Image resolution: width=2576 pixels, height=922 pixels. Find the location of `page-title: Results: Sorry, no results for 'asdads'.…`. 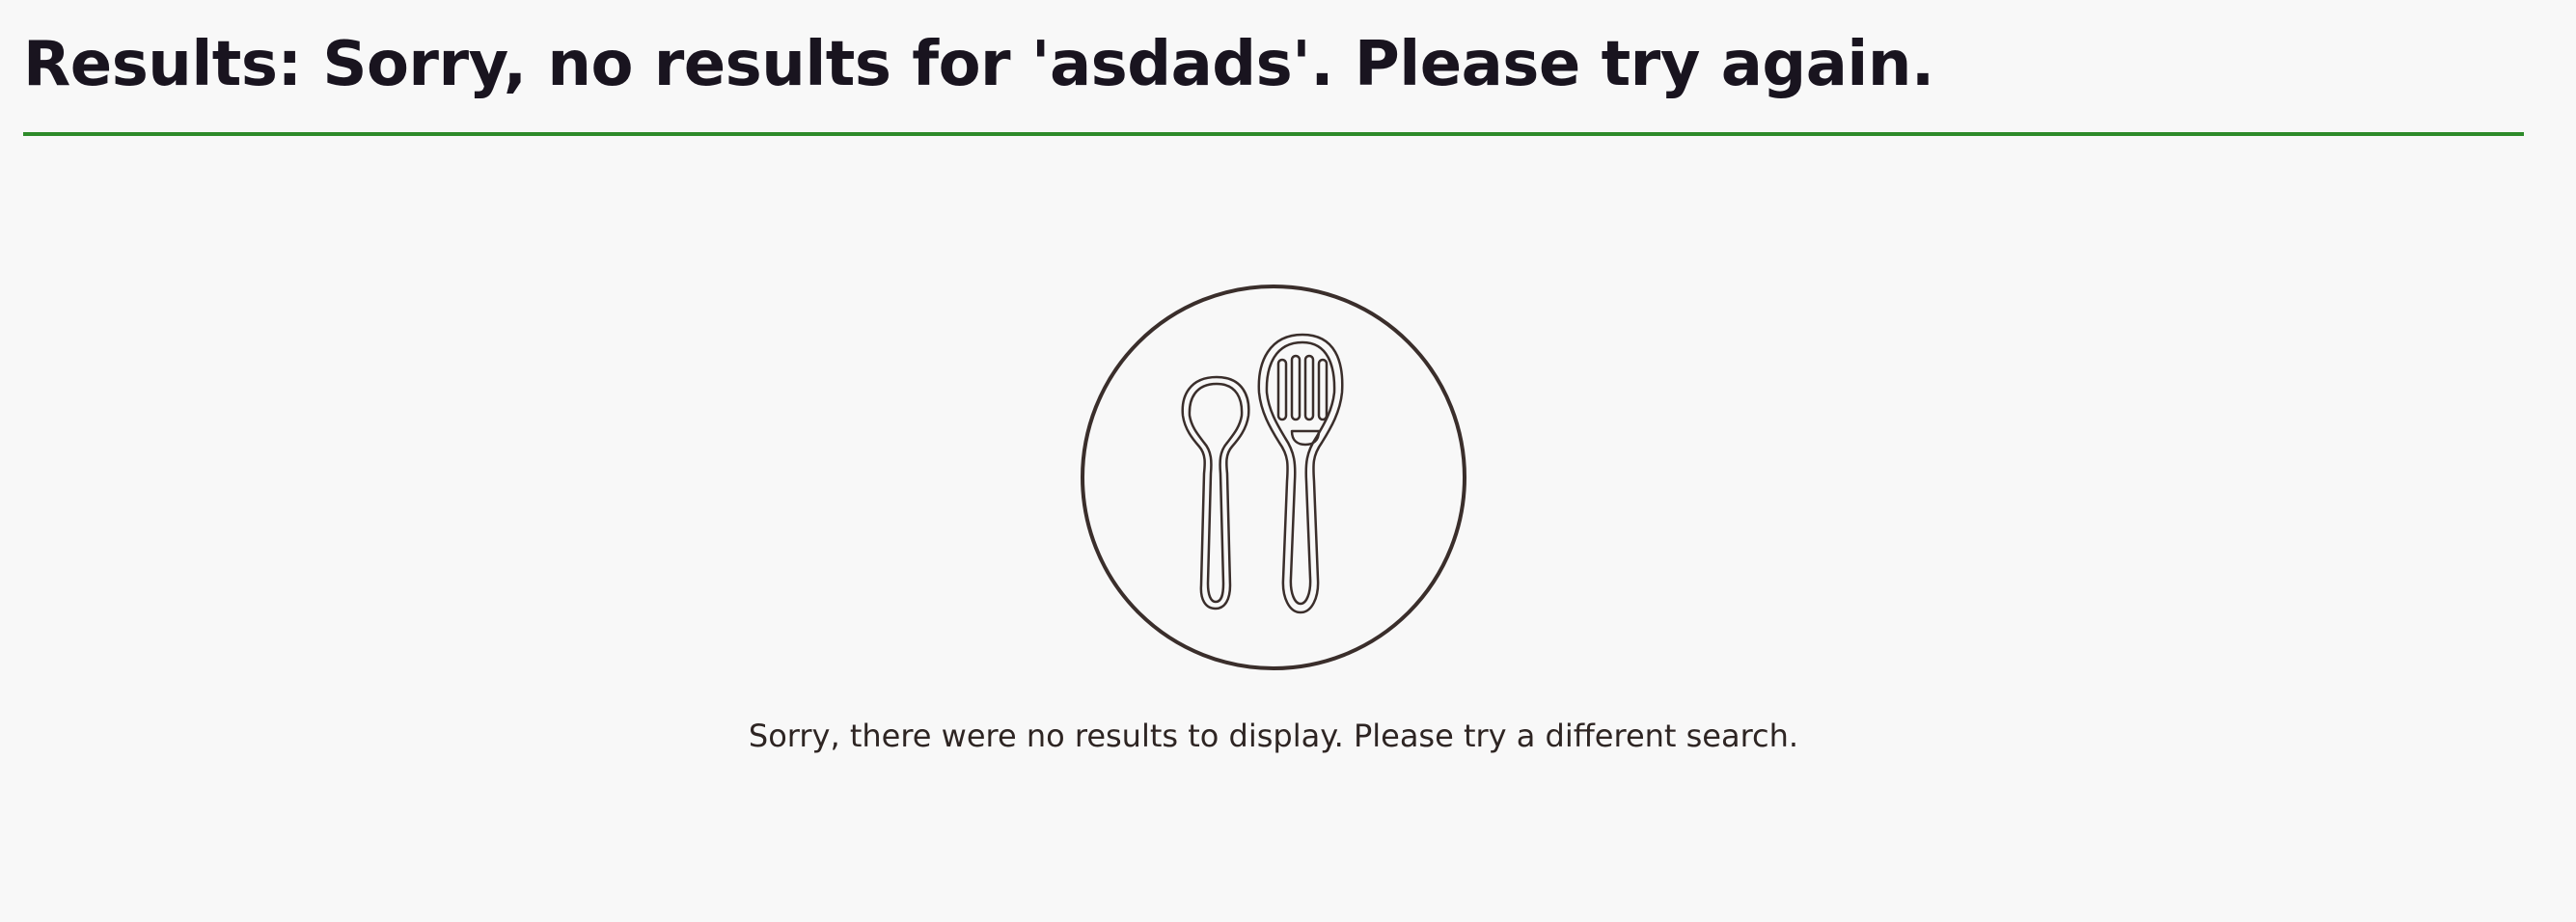

page-title: Results: Sorry, no results for 'asdads'.… is located at coordinates (979, 64).